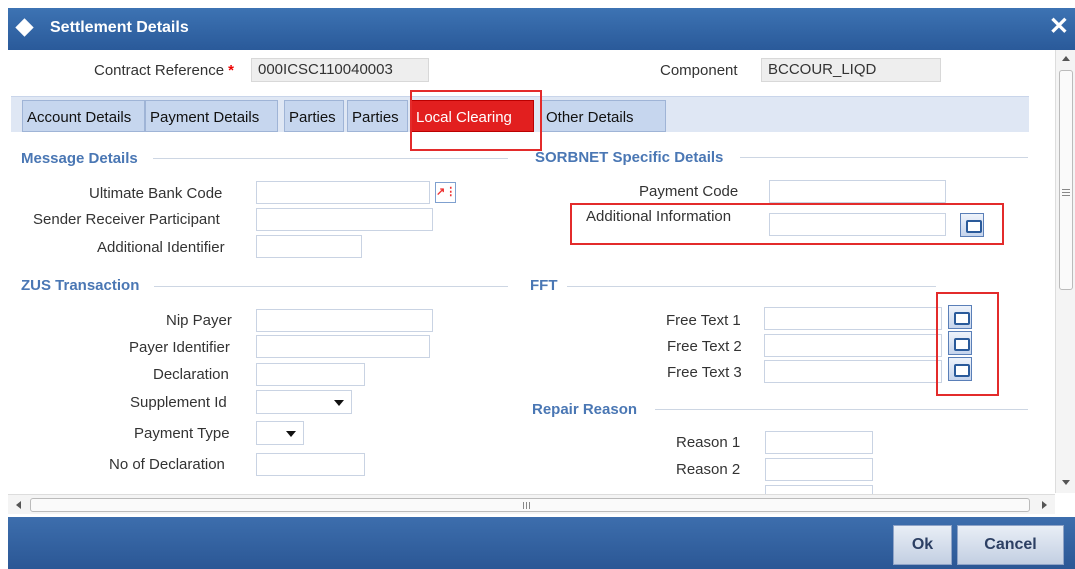 This screenshot has width=1075, height=569. Describe the element at coordinates (156, 193) in the screenshot. I see `ultimate-bank-code-label: Ultimate Bank Code` at that location.